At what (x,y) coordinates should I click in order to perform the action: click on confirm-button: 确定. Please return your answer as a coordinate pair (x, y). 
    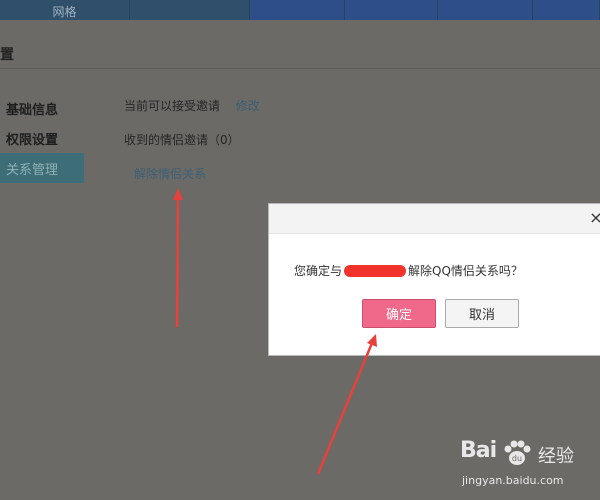
    Looking at the image, I should click on (399, 313).